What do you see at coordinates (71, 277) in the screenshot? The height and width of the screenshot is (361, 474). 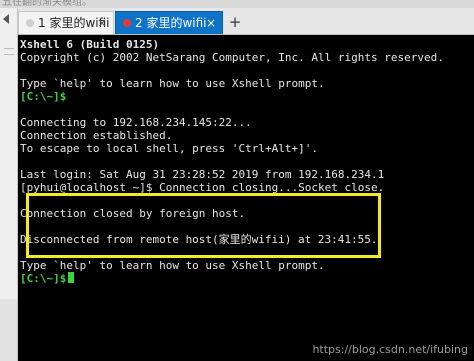 I see `text-cursor` at bounding box center [71, 277].